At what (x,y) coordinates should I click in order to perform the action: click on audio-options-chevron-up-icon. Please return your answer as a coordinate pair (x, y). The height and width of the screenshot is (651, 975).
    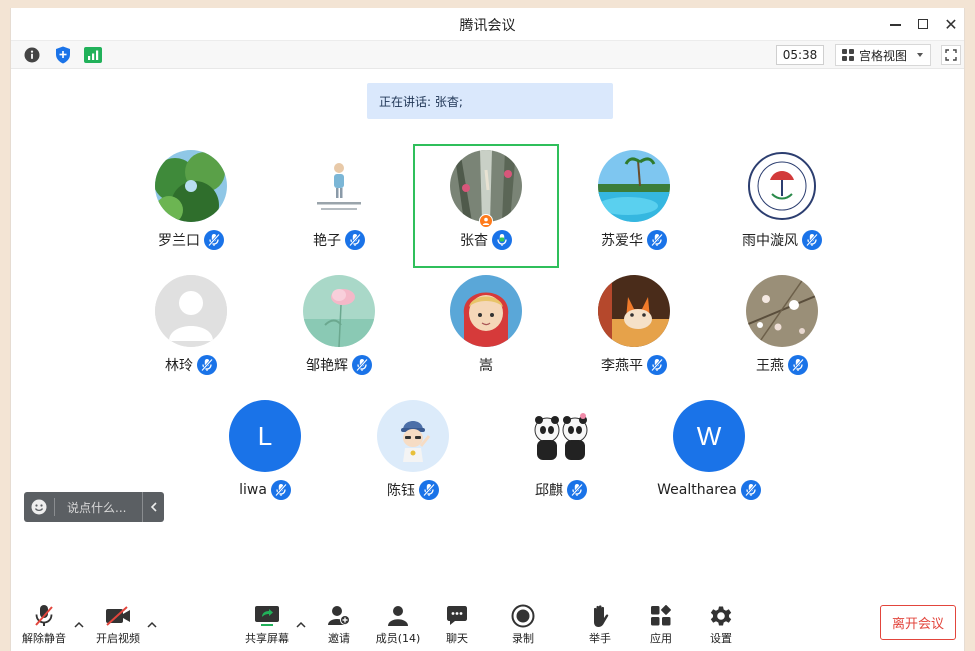
    Looking at the image, I should click on (79, 624).